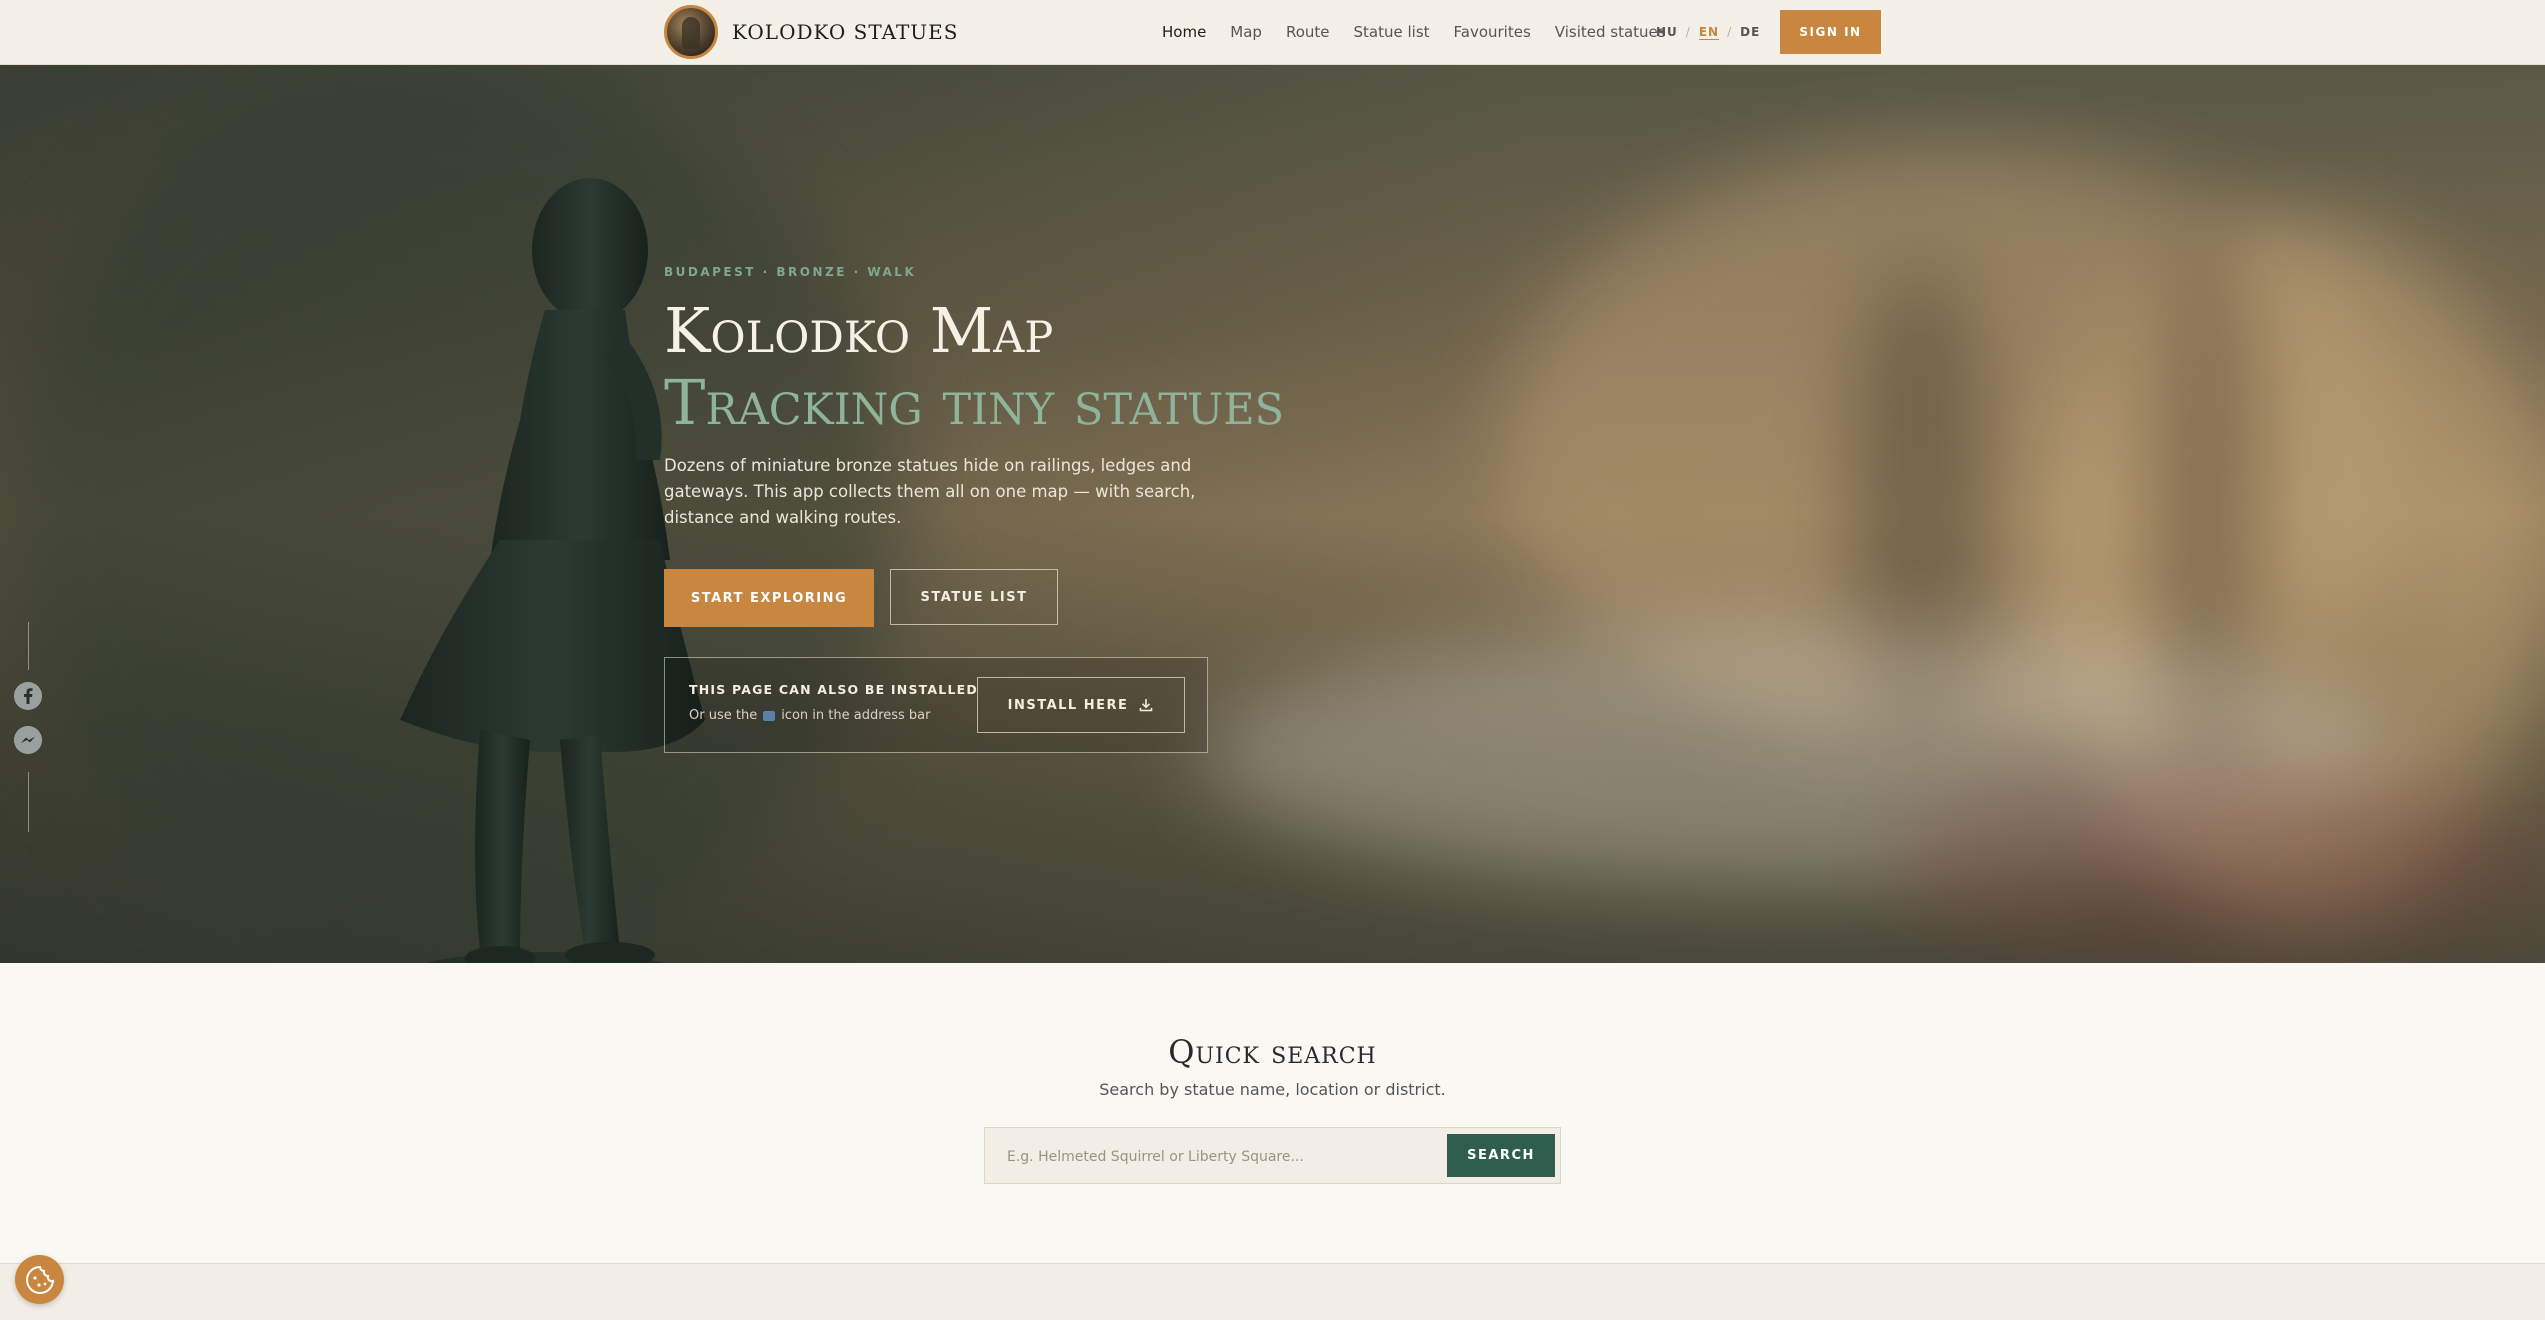  What do you see at coordinates (856, 715) in the screenshot?
I see `install-hint-after: icon in the address bar` at bounding box center [856, 715].